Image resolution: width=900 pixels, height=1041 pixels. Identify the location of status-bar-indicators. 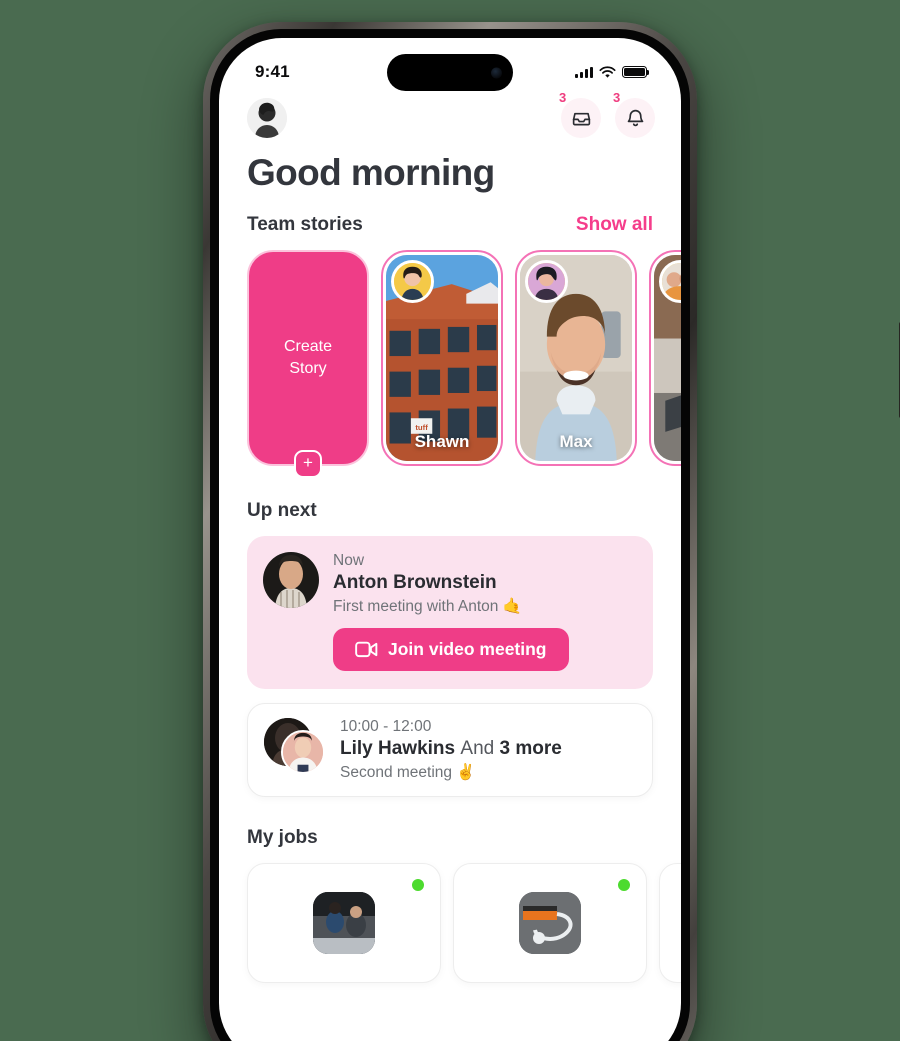
(612, 72).